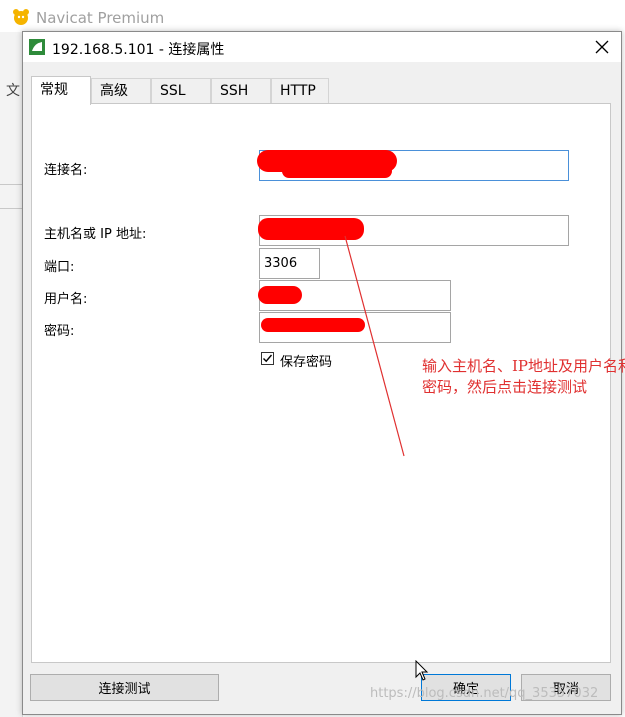 Image resolution: width=625 pixels, height=717 pixels. What do you see at coordinates (181, 91) in the screenshot?
I see `tab-ssl: SSL` at bounding box center [181, 91].